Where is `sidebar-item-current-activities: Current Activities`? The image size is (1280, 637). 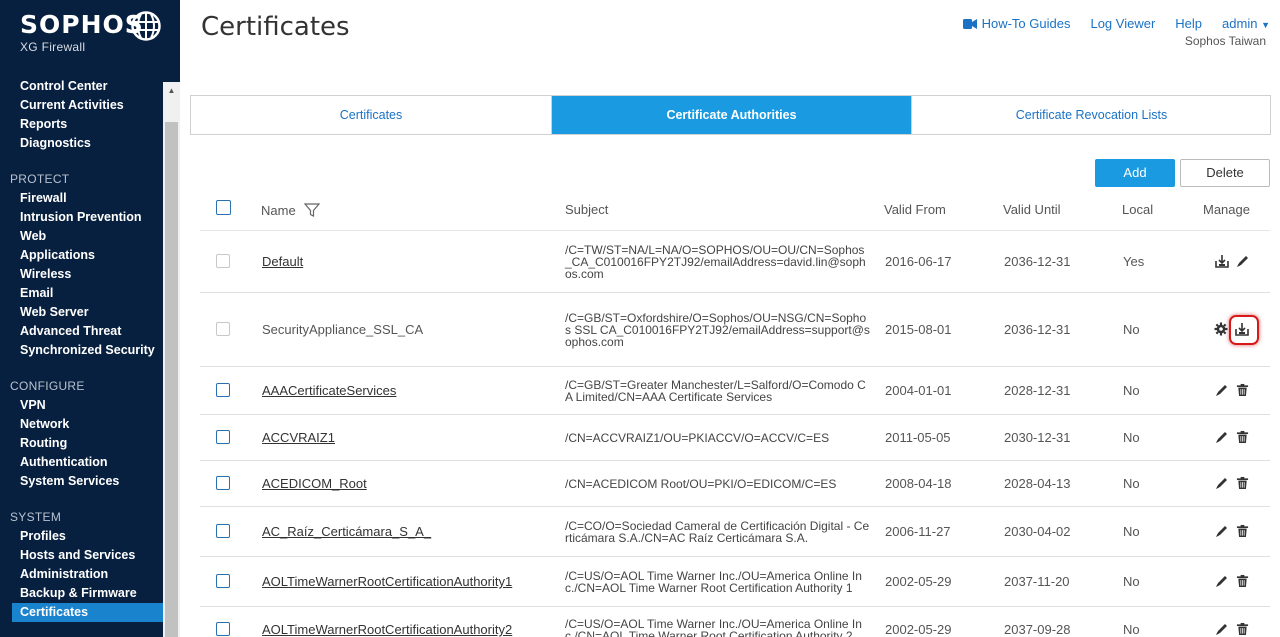
sidebar-item-current-activities: Current Activities is located at coordinates (81, 105).